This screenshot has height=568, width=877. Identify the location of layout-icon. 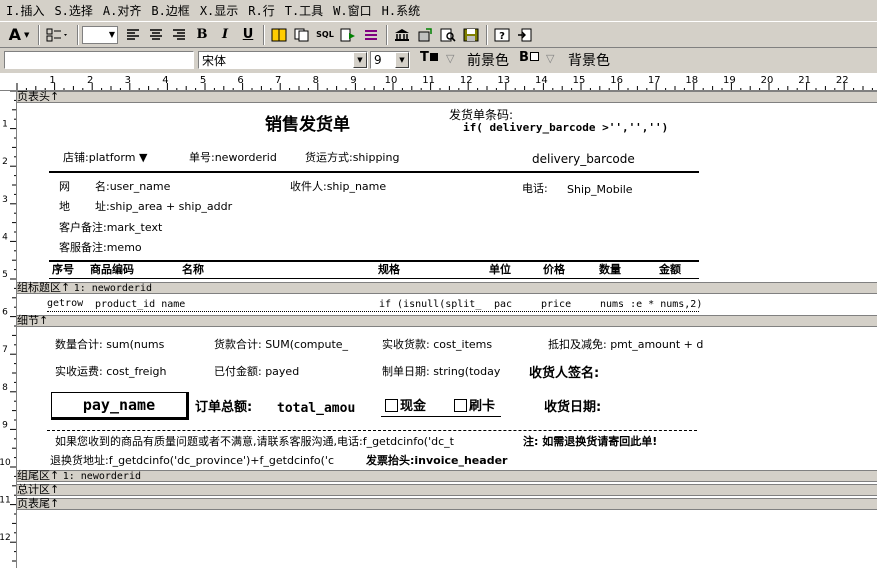
(58, 35).